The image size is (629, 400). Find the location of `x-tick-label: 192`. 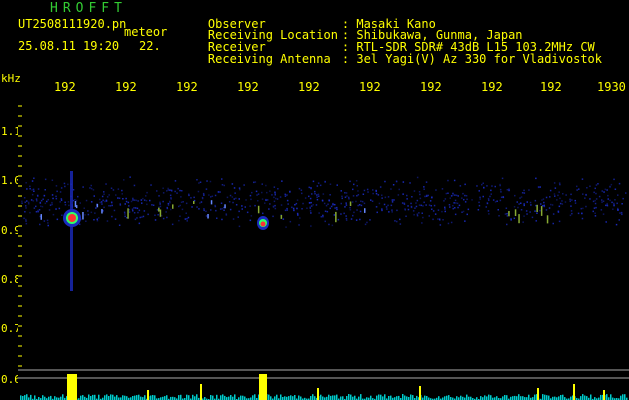

x-tick-label: 192 is located at coordinates (370, 87).